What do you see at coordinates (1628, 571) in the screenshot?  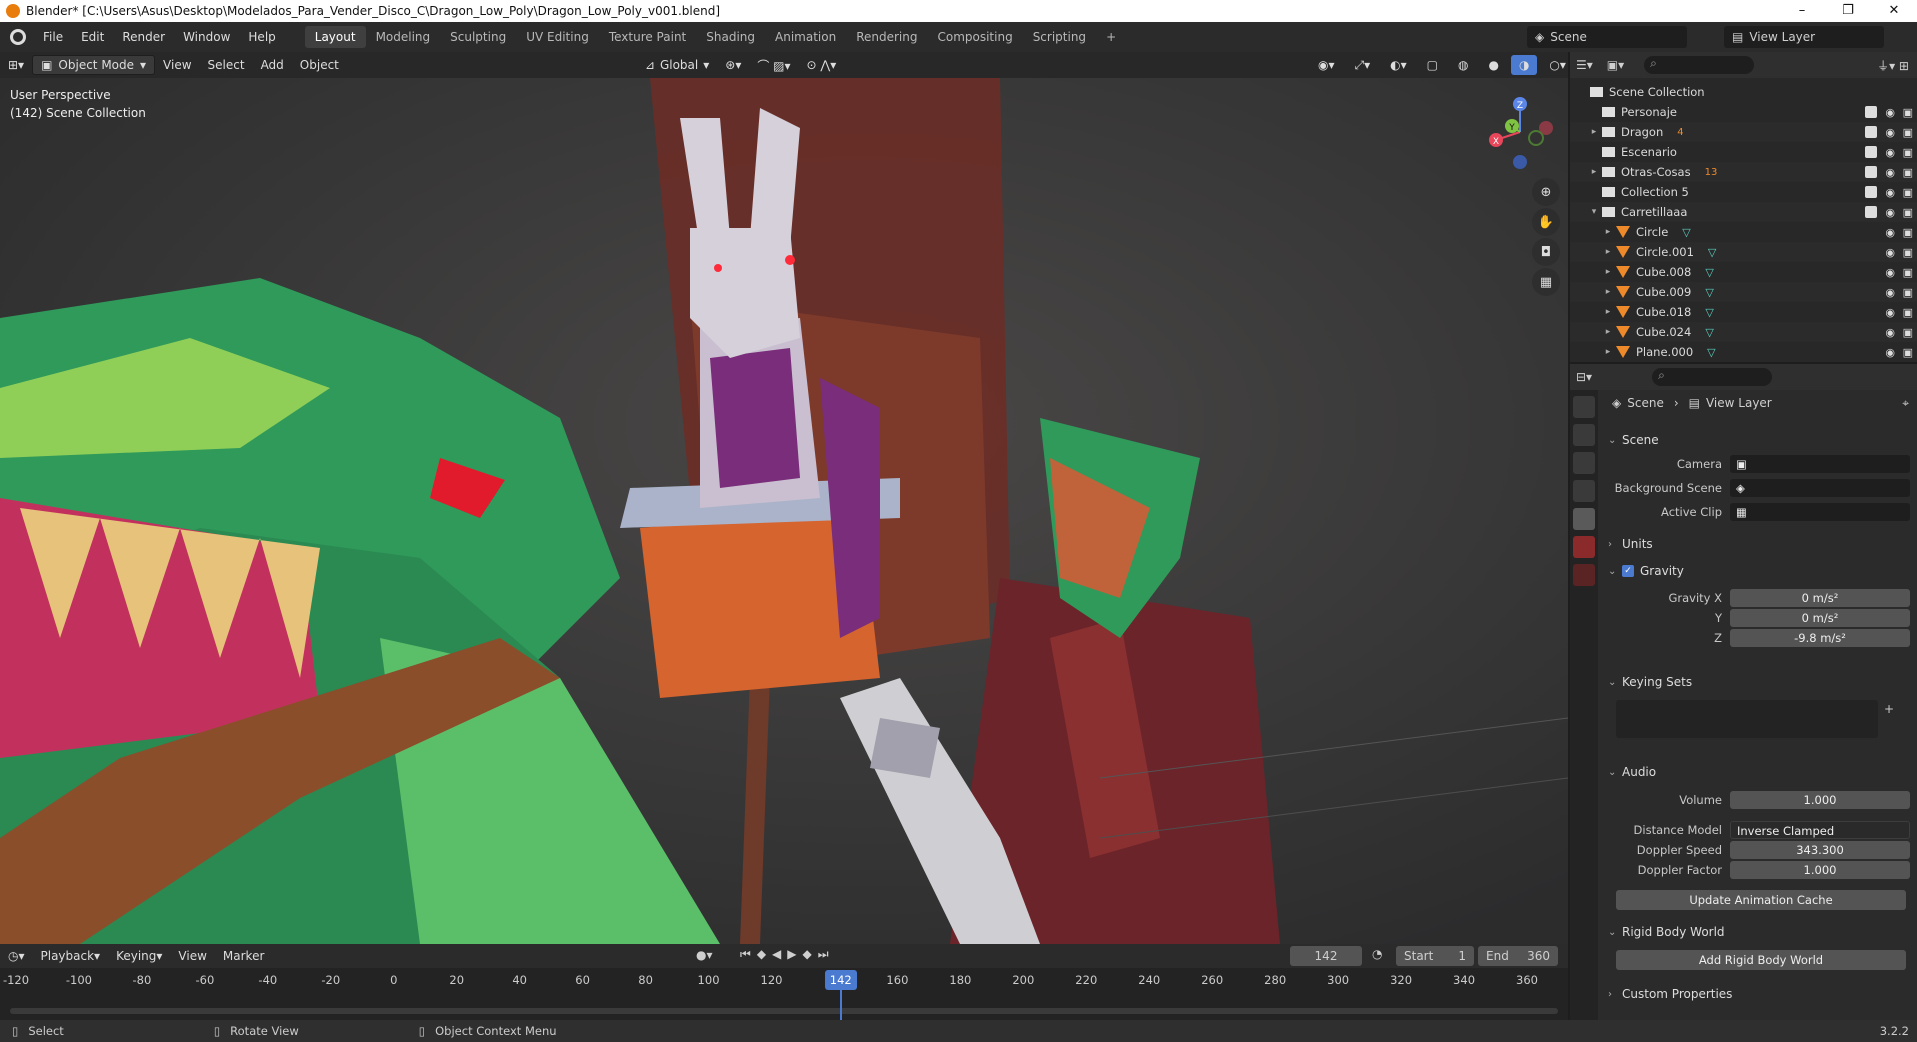 I see `gravity-checkbox: ✓` at bounding box center [1628, 571].